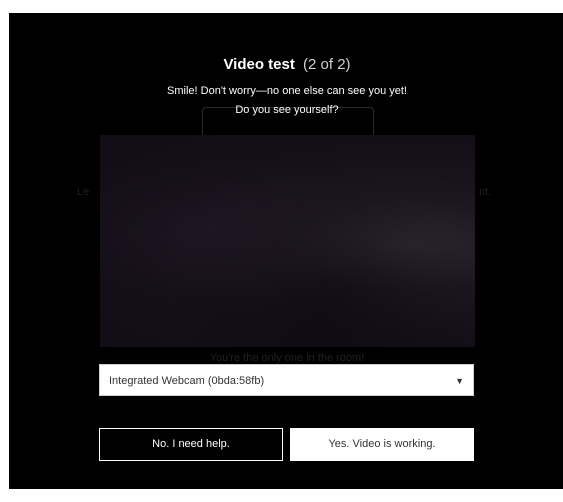  What do you see at coordinates (287, 358) in the screenshot?
I see `background-text-bottom: You're the only one in the room!` at bounding box center [287, 358].